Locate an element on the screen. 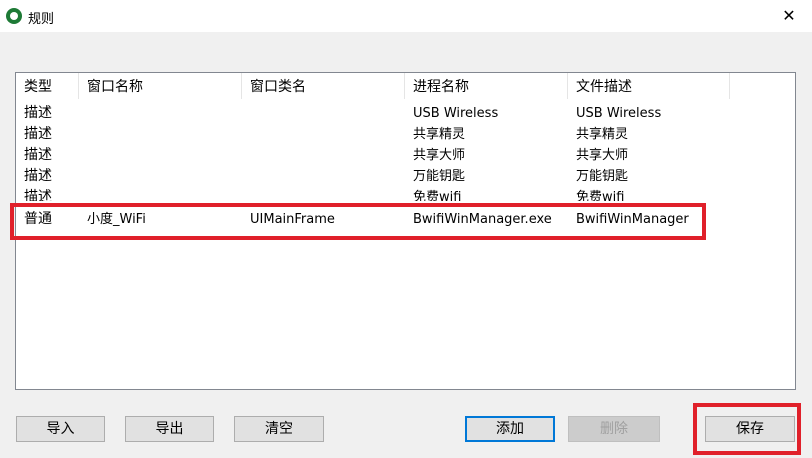 The image size is (812, 458). cell-desc: 免费wifi is located at coordinates (600, 195).